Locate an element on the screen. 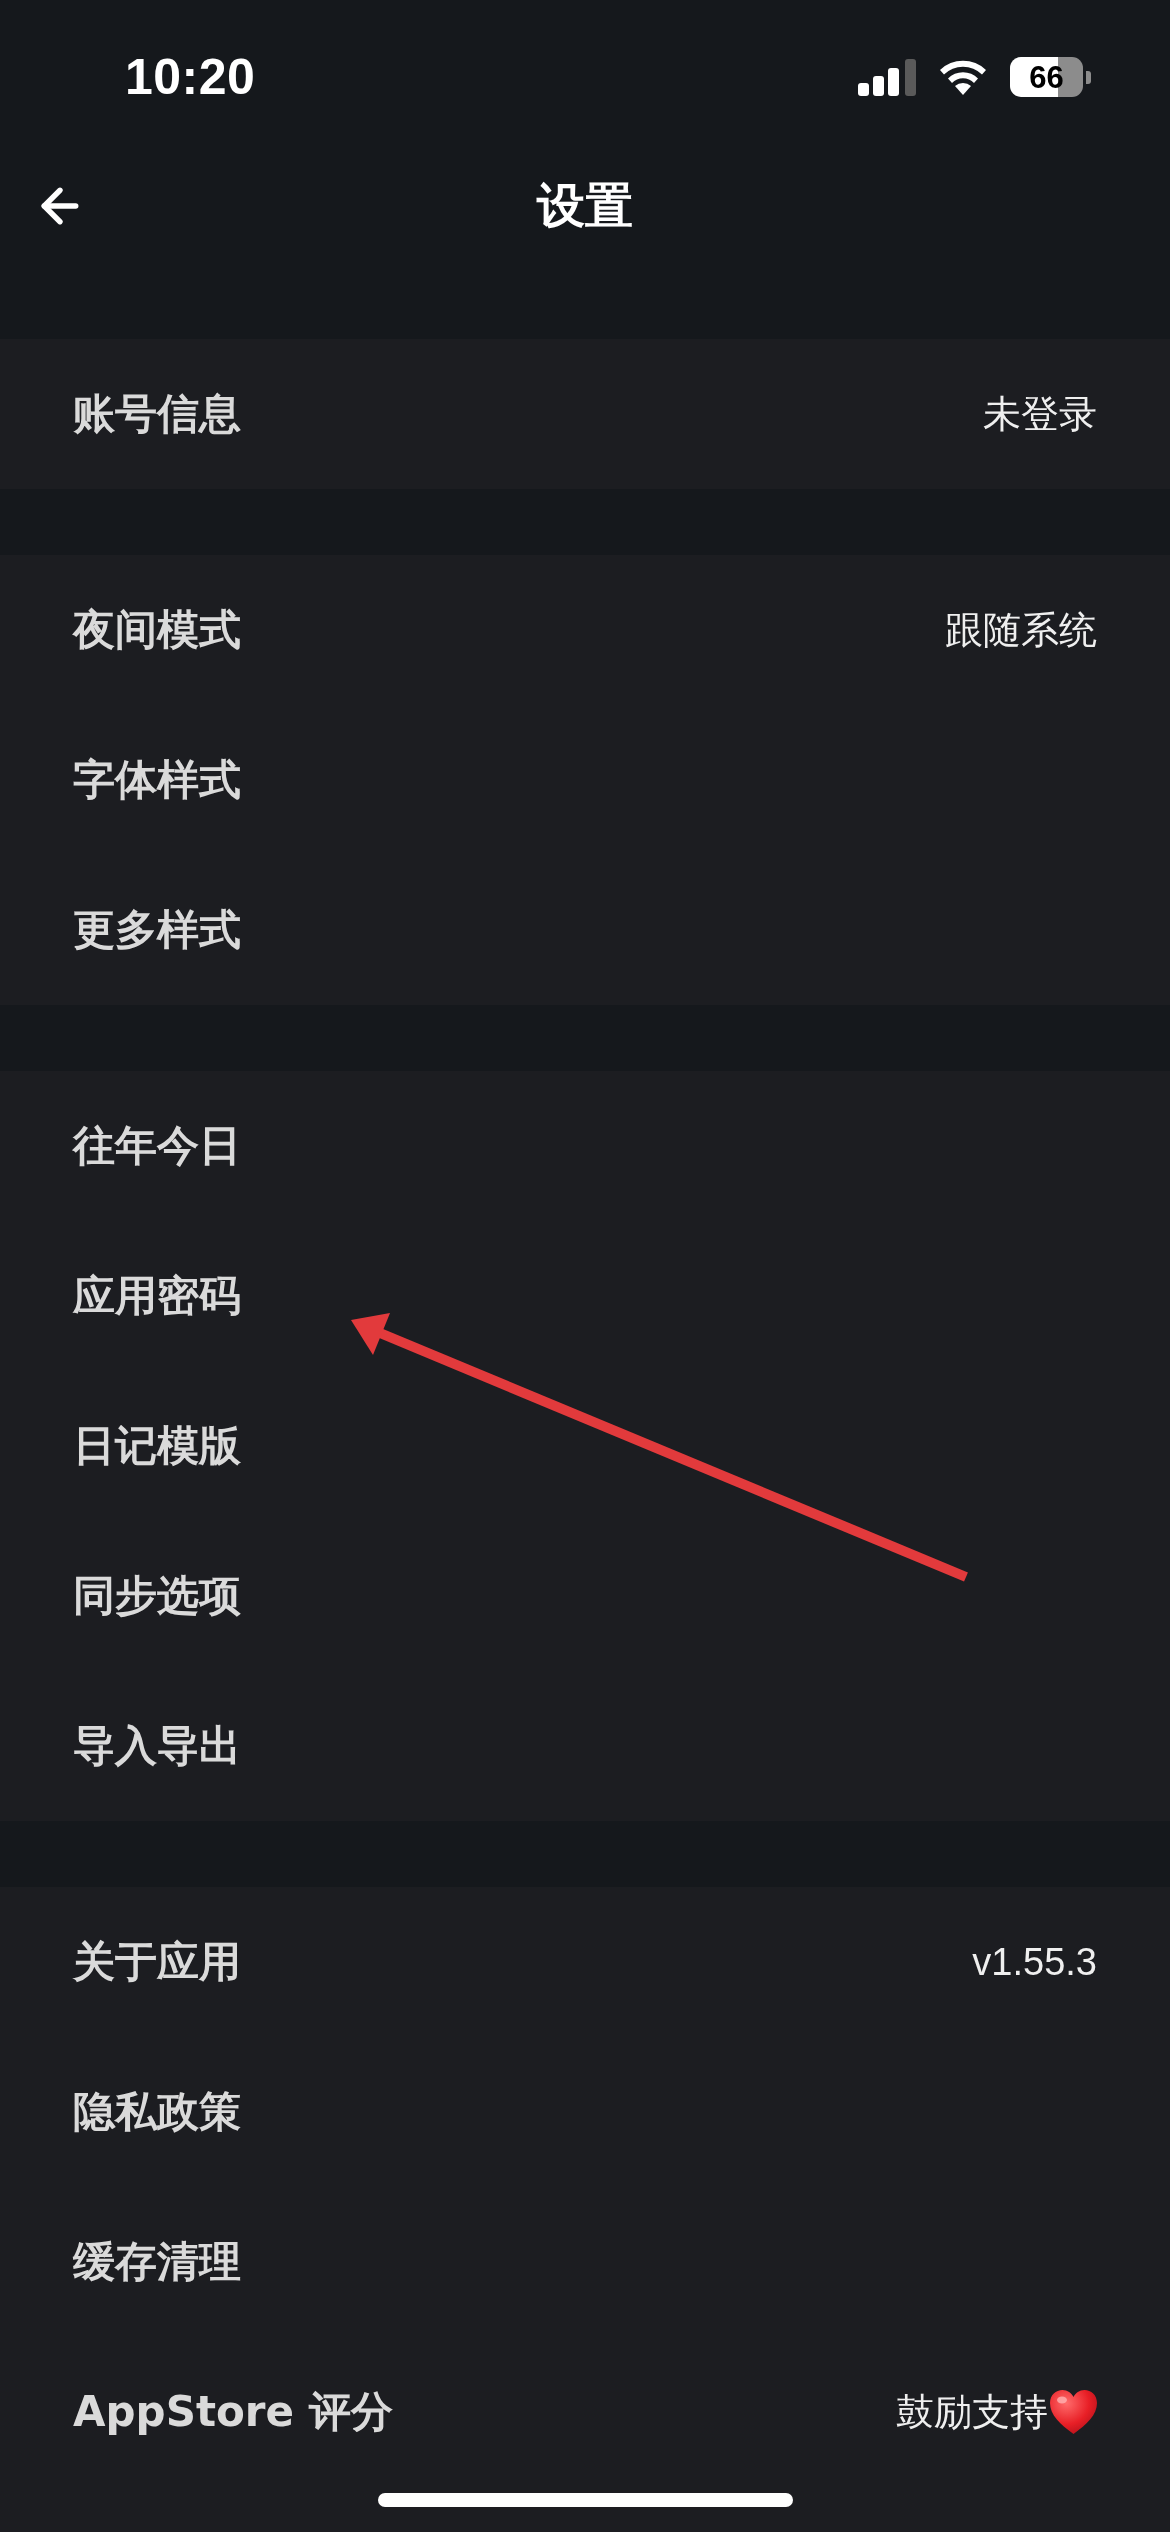 This screenshot has height=2532, width=1170. heart-icon is located at coordinates (1073, 2412).